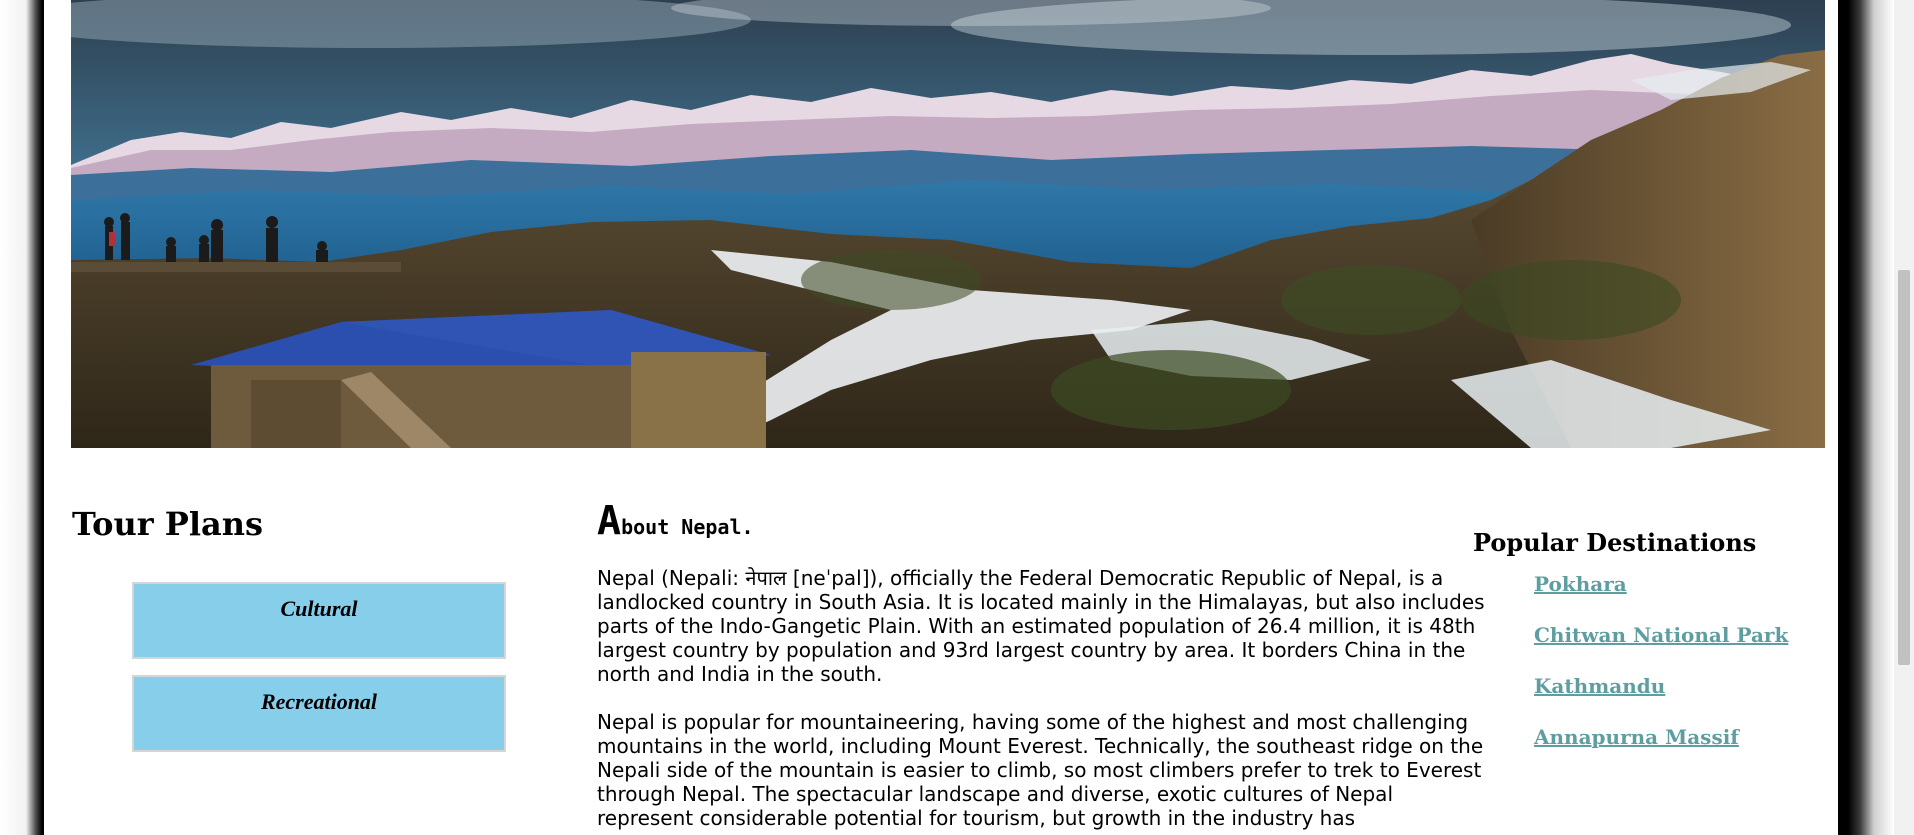 This screenshot has width=1914, height=835. What do you see at coordinates (1042, 521) in the screenshot?
I see `about-title: About Nepal.` at bounding box center [1042, 521].